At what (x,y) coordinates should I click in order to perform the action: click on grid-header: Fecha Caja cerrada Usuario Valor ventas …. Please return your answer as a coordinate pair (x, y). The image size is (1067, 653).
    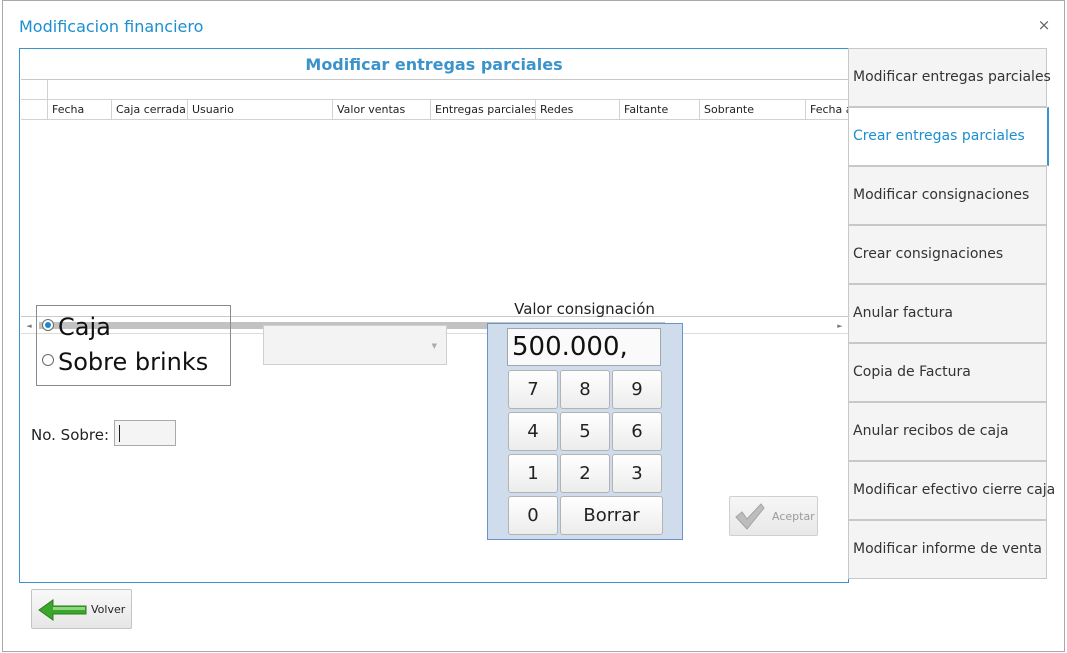
    Looking at the image, I should click on (434, 110).